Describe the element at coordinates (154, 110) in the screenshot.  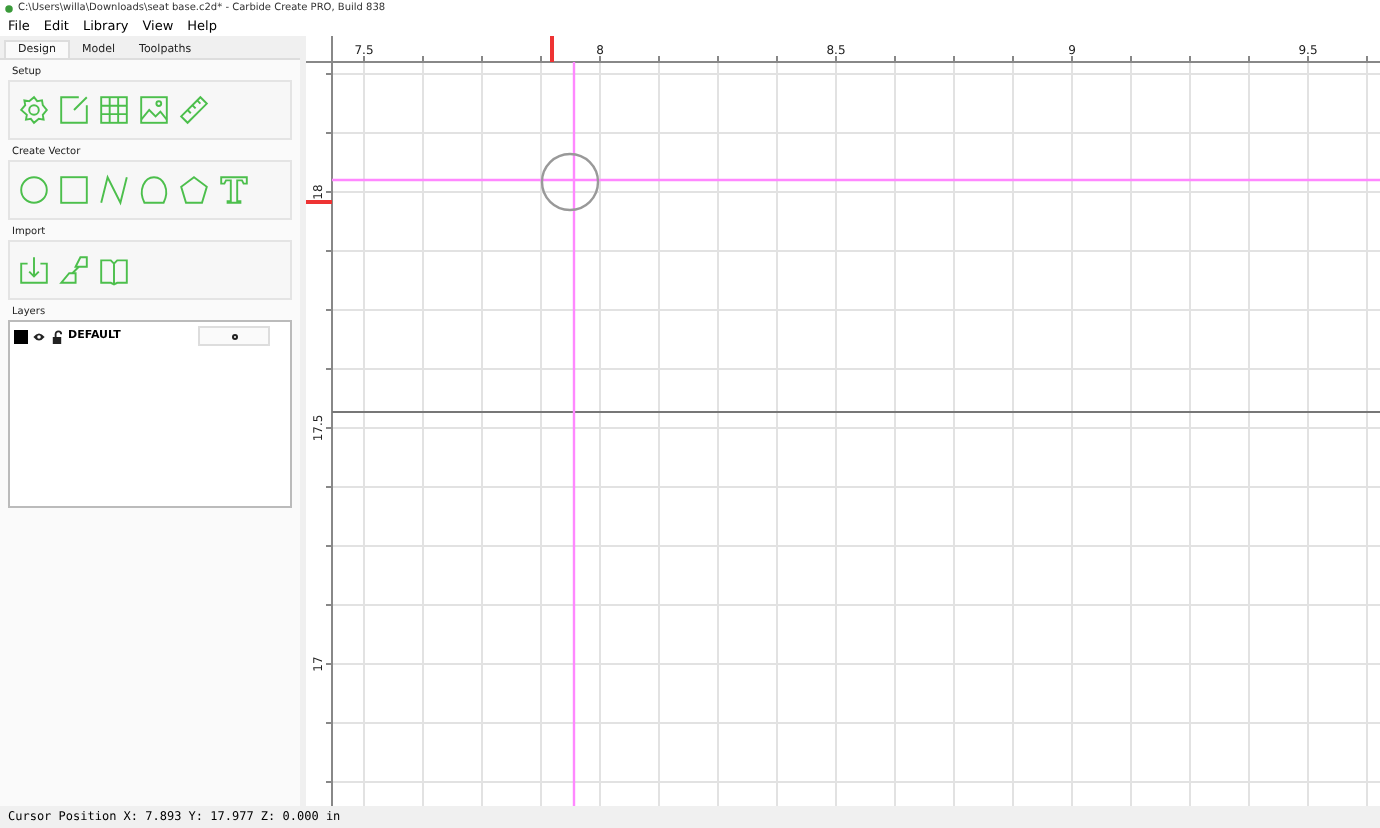
I see `image-icon` at that location.